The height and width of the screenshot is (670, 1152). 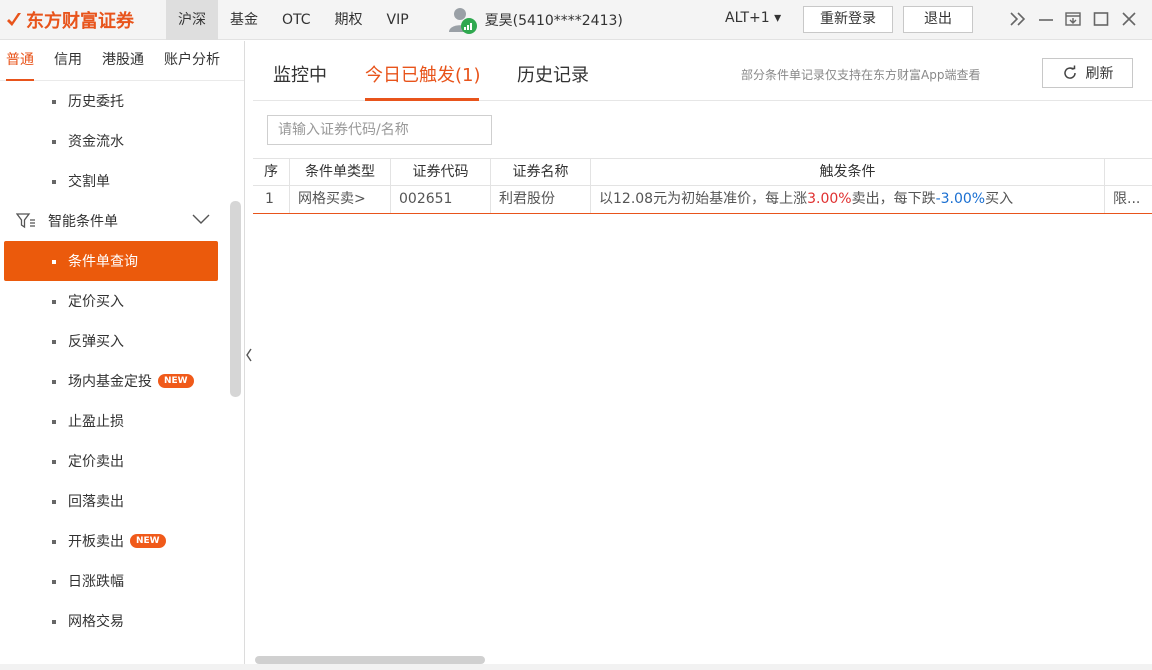 I want to click on sidebar-group-label: 智能条件单, so click(x=83, y=222).